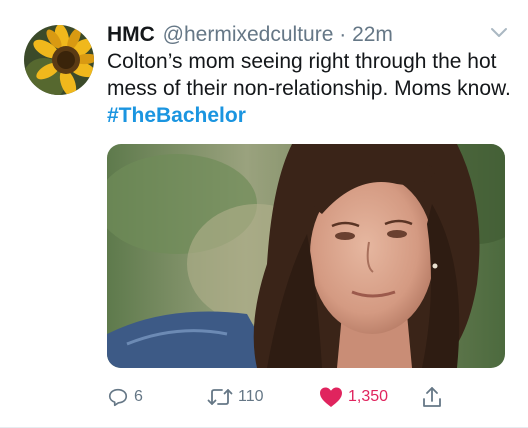  Describe the element at coordinates (220, 397) in the screenshot. I see `retweet-icon` at that location.